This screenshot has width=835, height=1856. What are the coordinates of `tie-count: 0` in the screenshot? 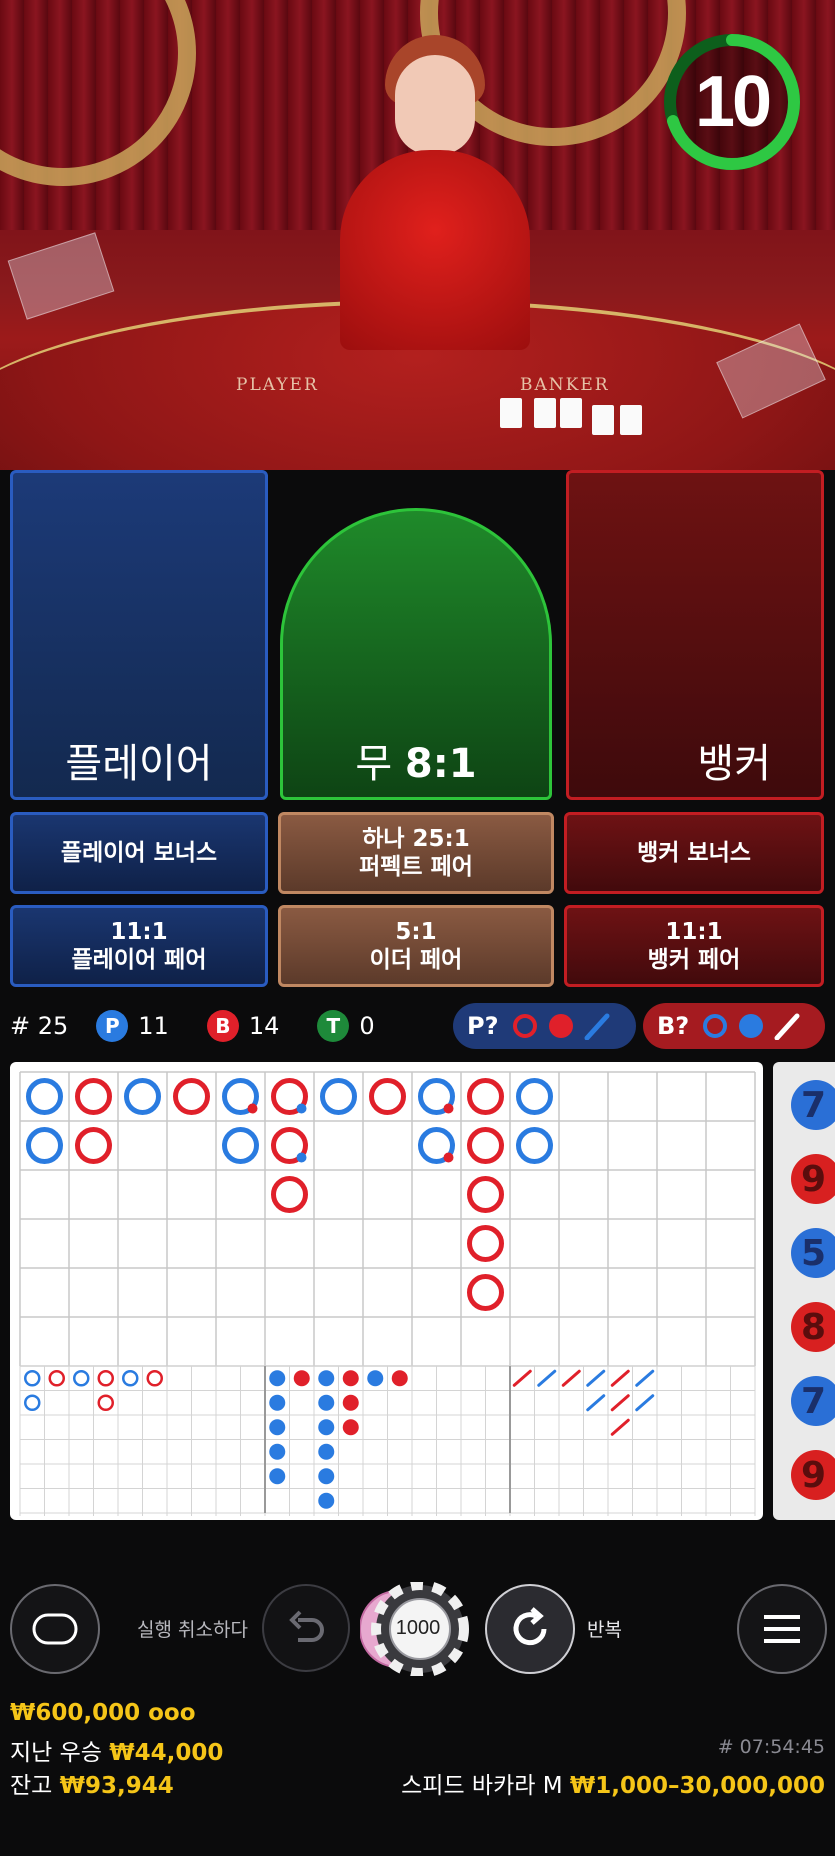 It's located at (367, 1026).